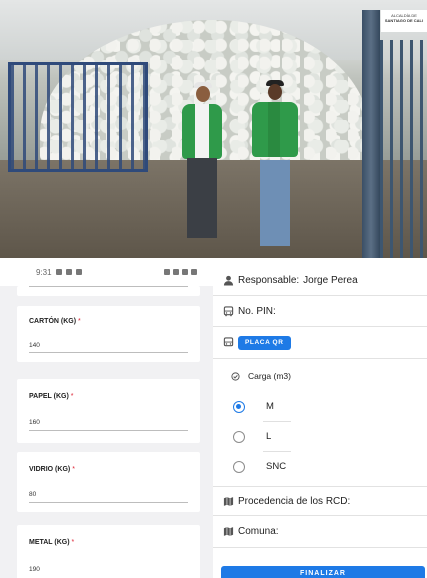 The height and width of the screenshot is (578, 427). Describe the element at coordinates (320, 376) in the screenshot. I see `carga-row: Carga (m3)` at that location.